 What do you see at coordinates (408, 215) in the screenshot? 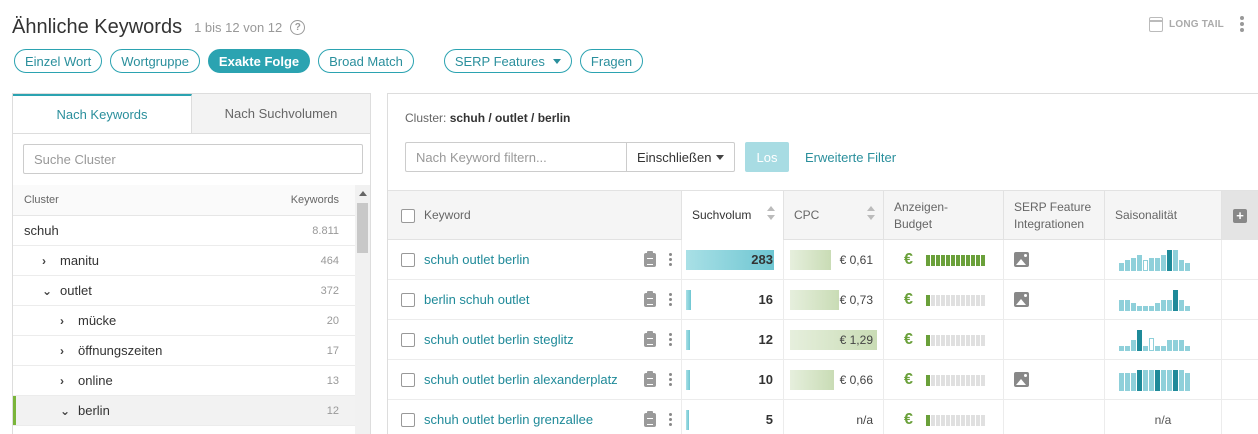
I see `select-all-checkbox` at bounding box center [408, 215].